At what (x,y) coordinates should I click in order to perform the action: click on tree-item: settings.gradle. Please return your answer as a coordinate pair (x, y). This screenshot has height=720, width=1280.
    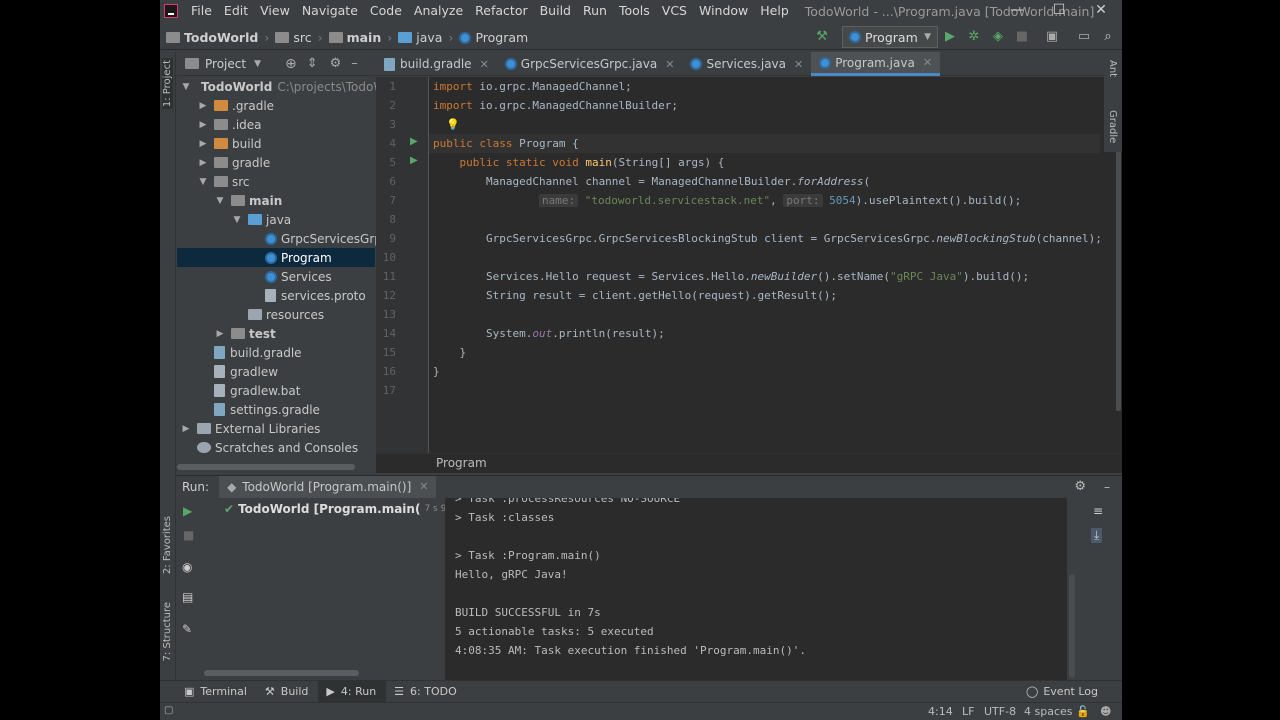
    Looking at the image, I should click on (276, 409).